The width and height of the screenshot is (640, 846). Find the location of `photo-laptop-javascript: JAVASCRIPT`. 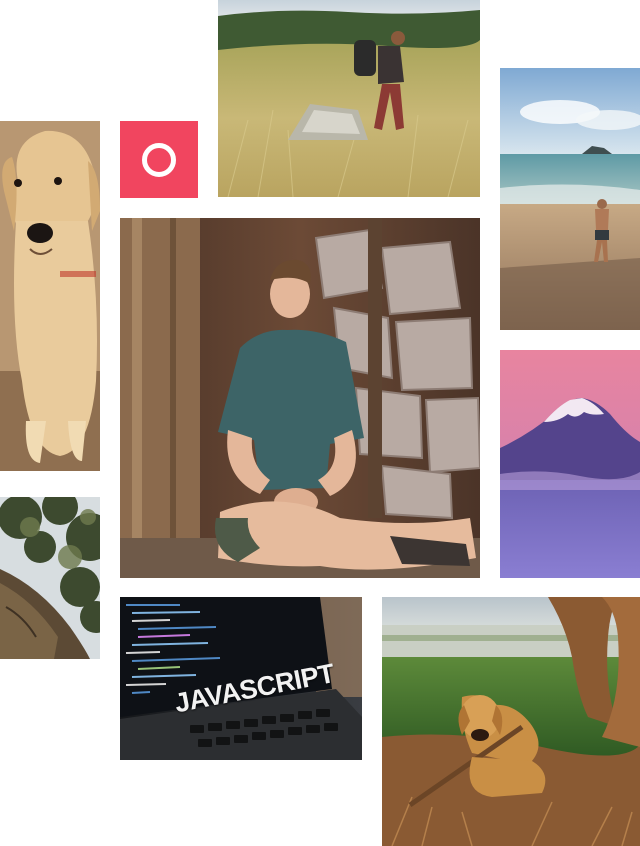

photo-laptop-javascript: JAVASCRIPT is located at coordinates (241, 678).